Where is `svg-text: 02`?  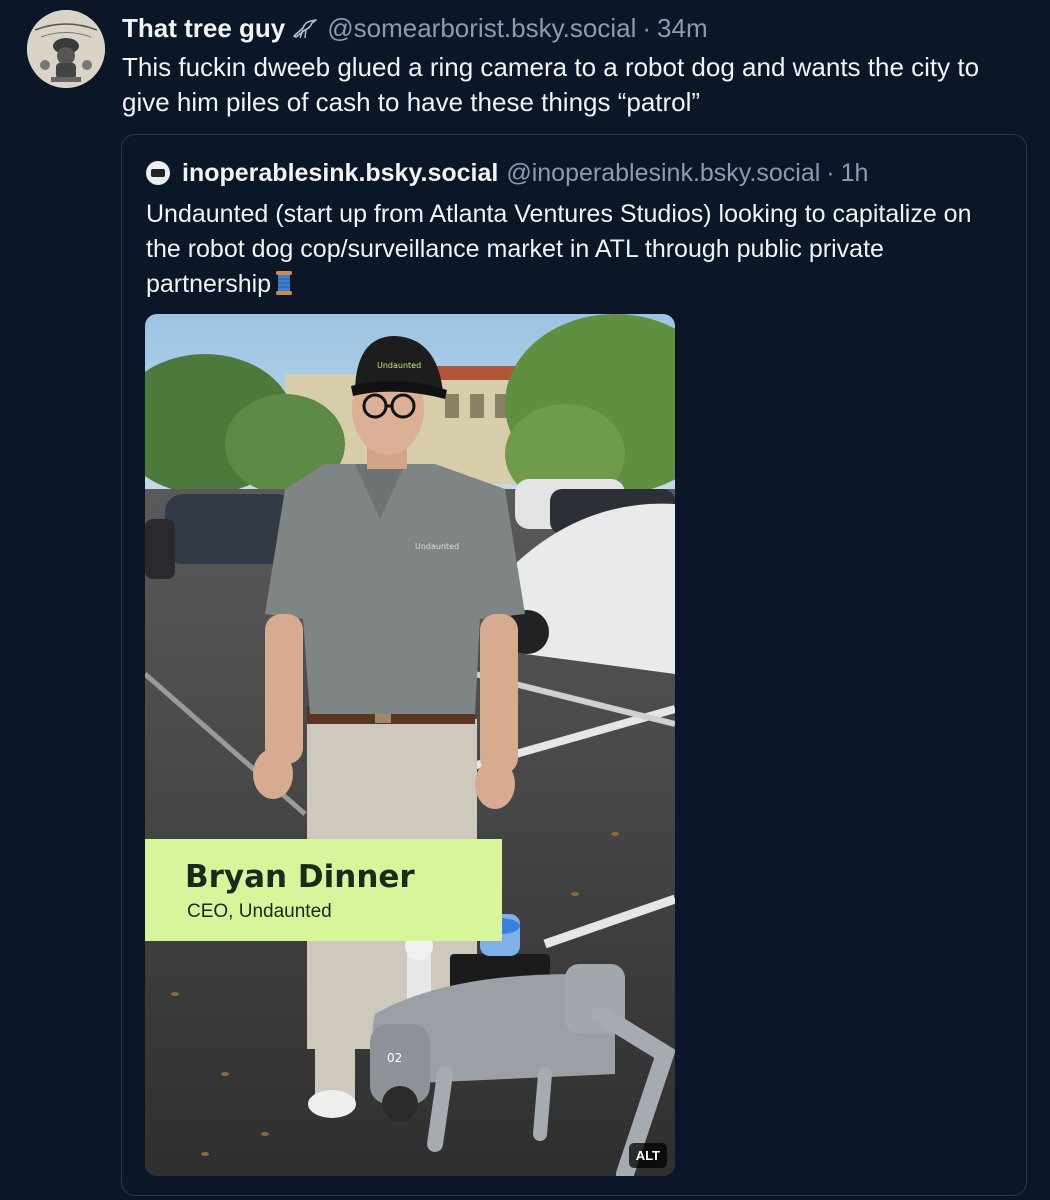
svg-text: 02 is located at coordinates (394, 1058).